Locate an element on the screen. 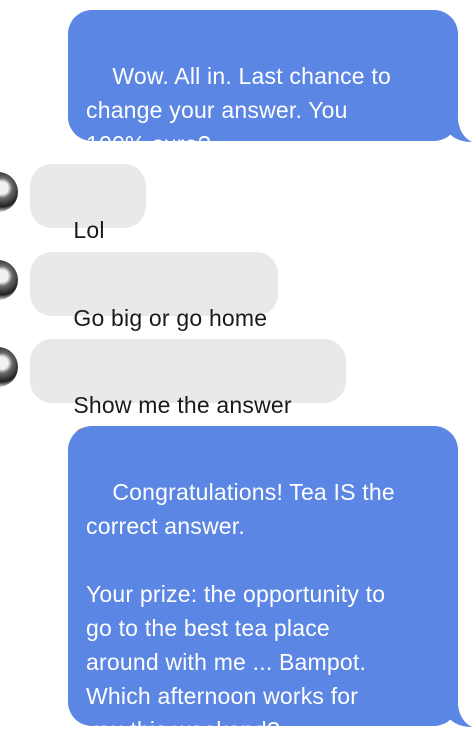 The image size is (474, 733). received-message-bubble: Show me the answer is located at coordinates (188, 395).